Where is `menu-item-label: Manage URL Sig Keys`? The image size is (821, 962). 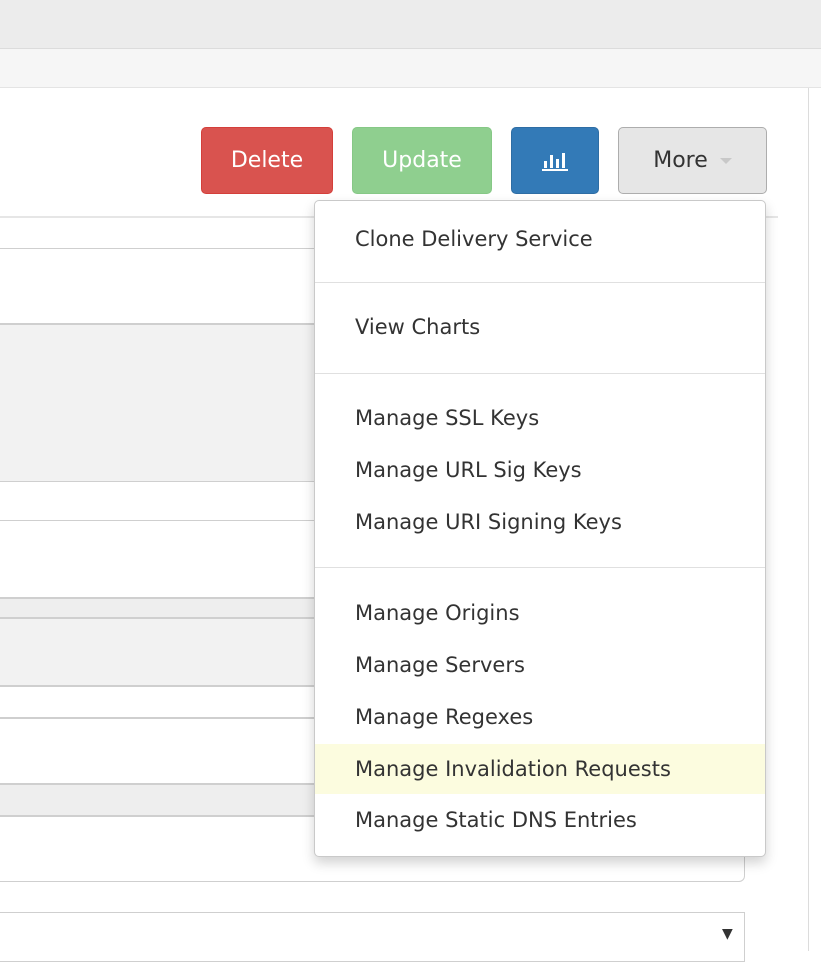
menu-item-label: Manage URL Sig Keys is located at coordinates (468, 470).